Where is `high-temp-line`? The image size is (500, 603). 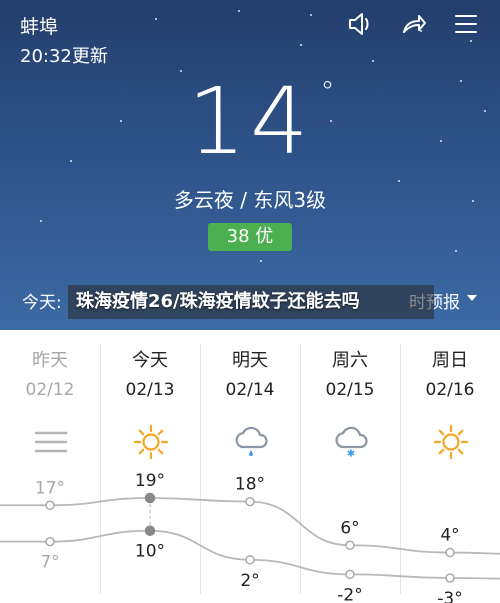
high-temp-line is located at coordinates (250, 526).